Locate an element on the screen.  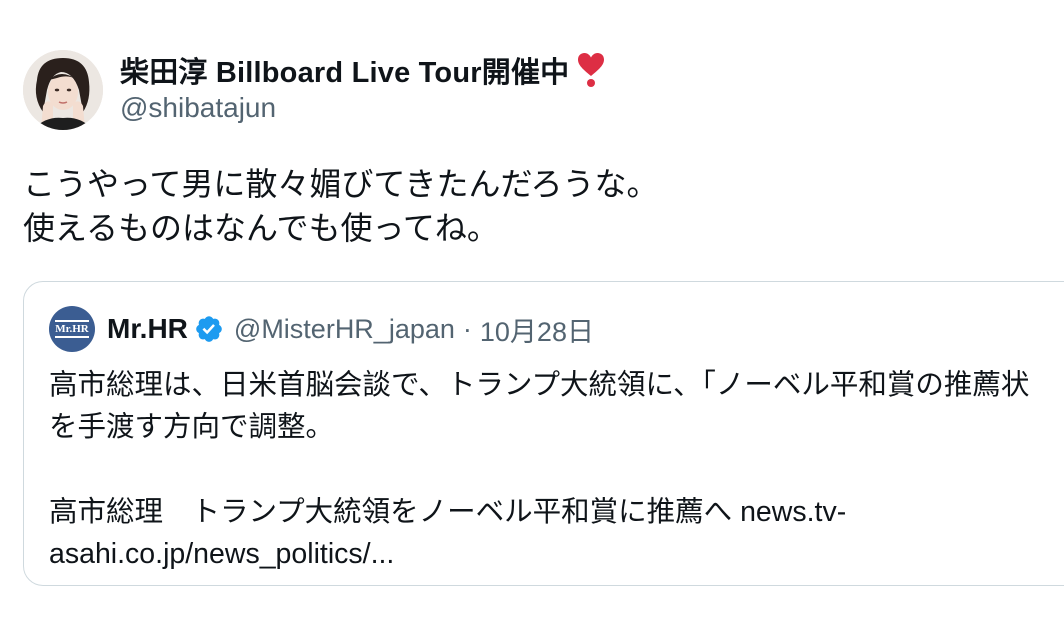
author-avatar is located at coordinates (63, 90).